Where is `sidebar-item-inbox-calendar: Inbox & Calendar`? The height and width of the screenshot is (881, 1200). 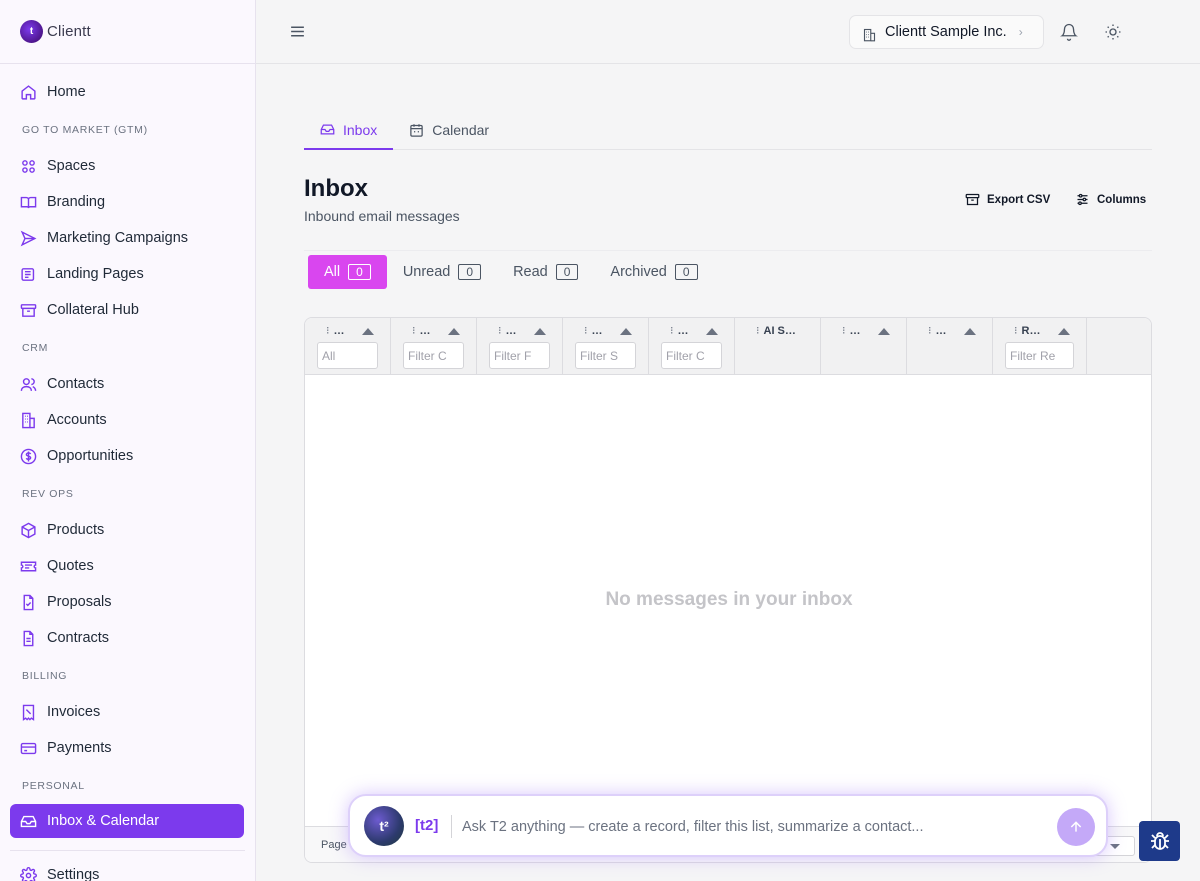 sidebar-item-inbox-calendar: Inbox & Calendar is located at coordinates (127, 821).